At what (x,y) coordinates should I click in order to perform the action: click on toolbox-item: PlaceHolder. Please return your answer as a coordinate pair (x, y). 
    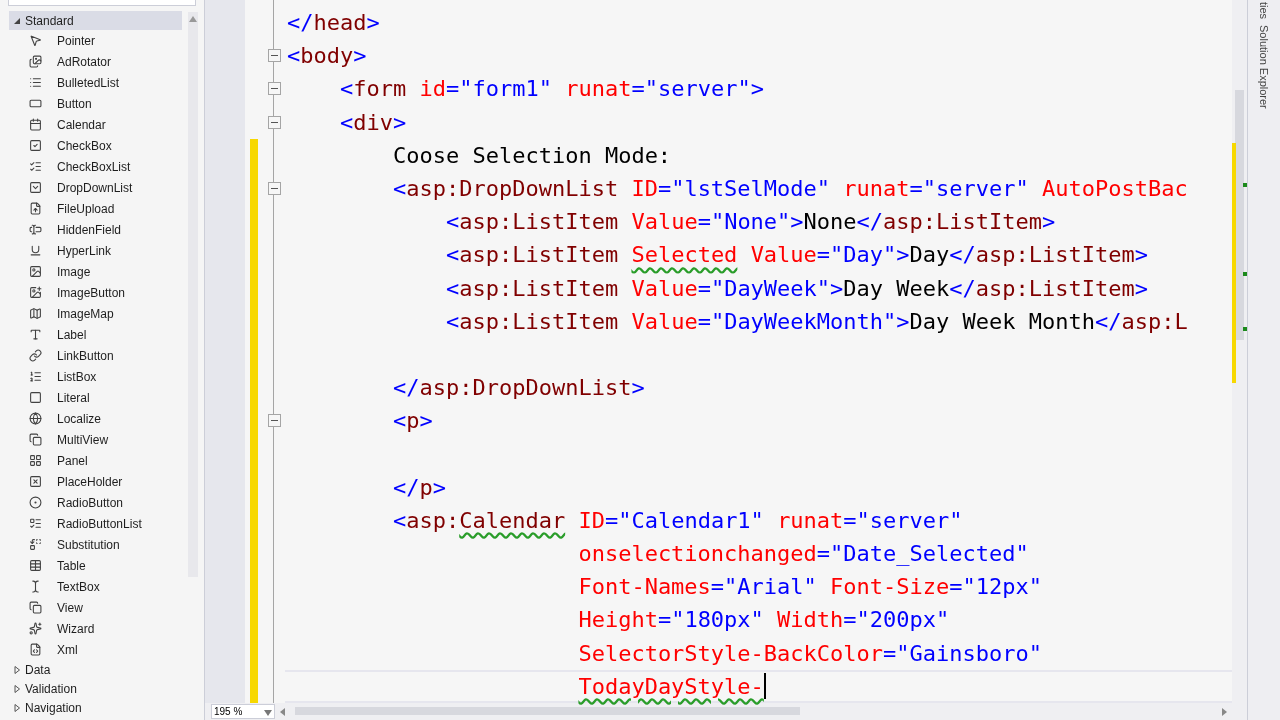
    Looking at the image, I should click on (95, 481).